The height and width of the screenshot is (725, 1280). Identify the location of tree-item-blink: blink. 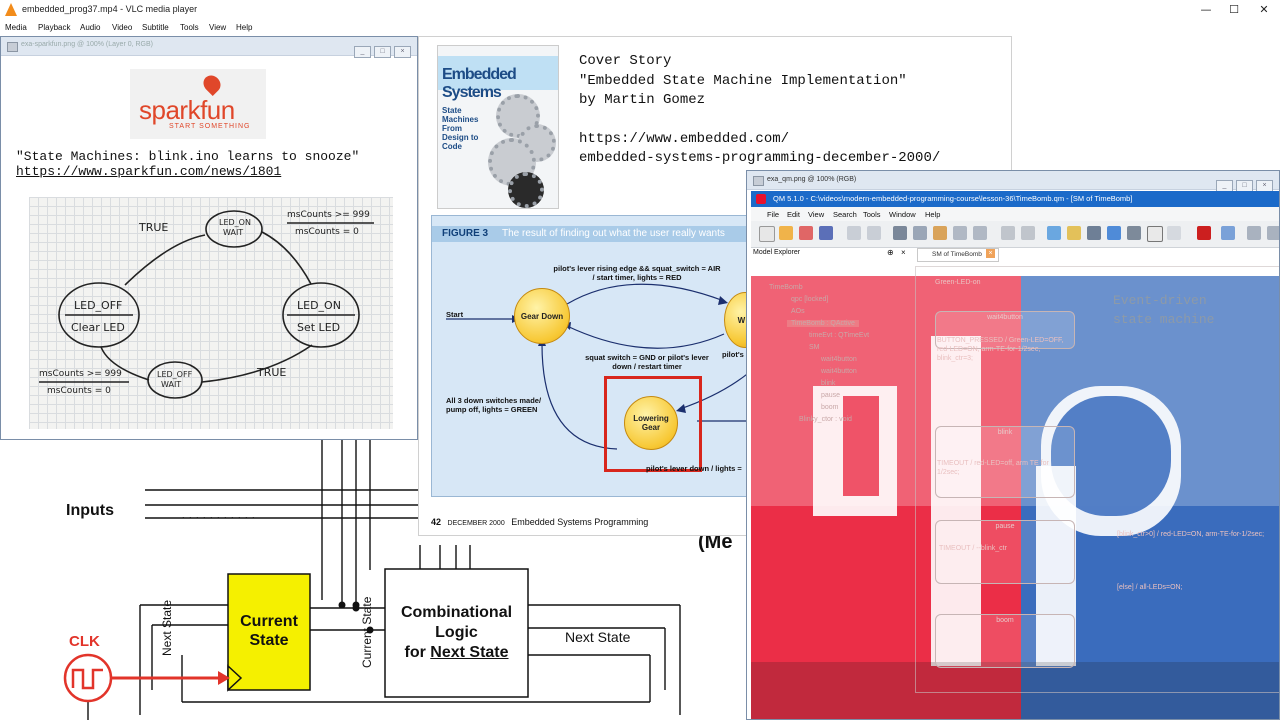
(828, 383).